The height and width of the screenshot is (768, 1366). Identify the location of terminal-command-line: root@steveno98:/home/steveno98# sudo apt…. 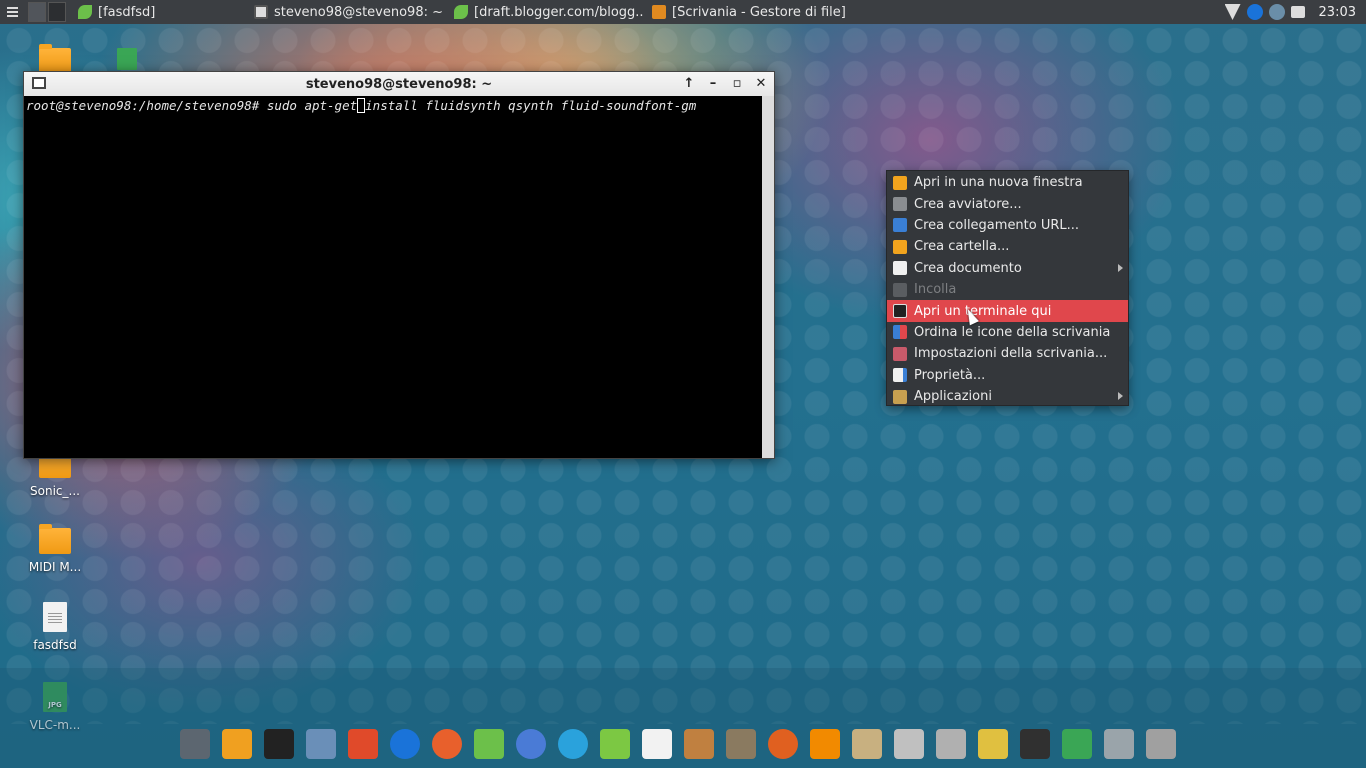
(393, 105).